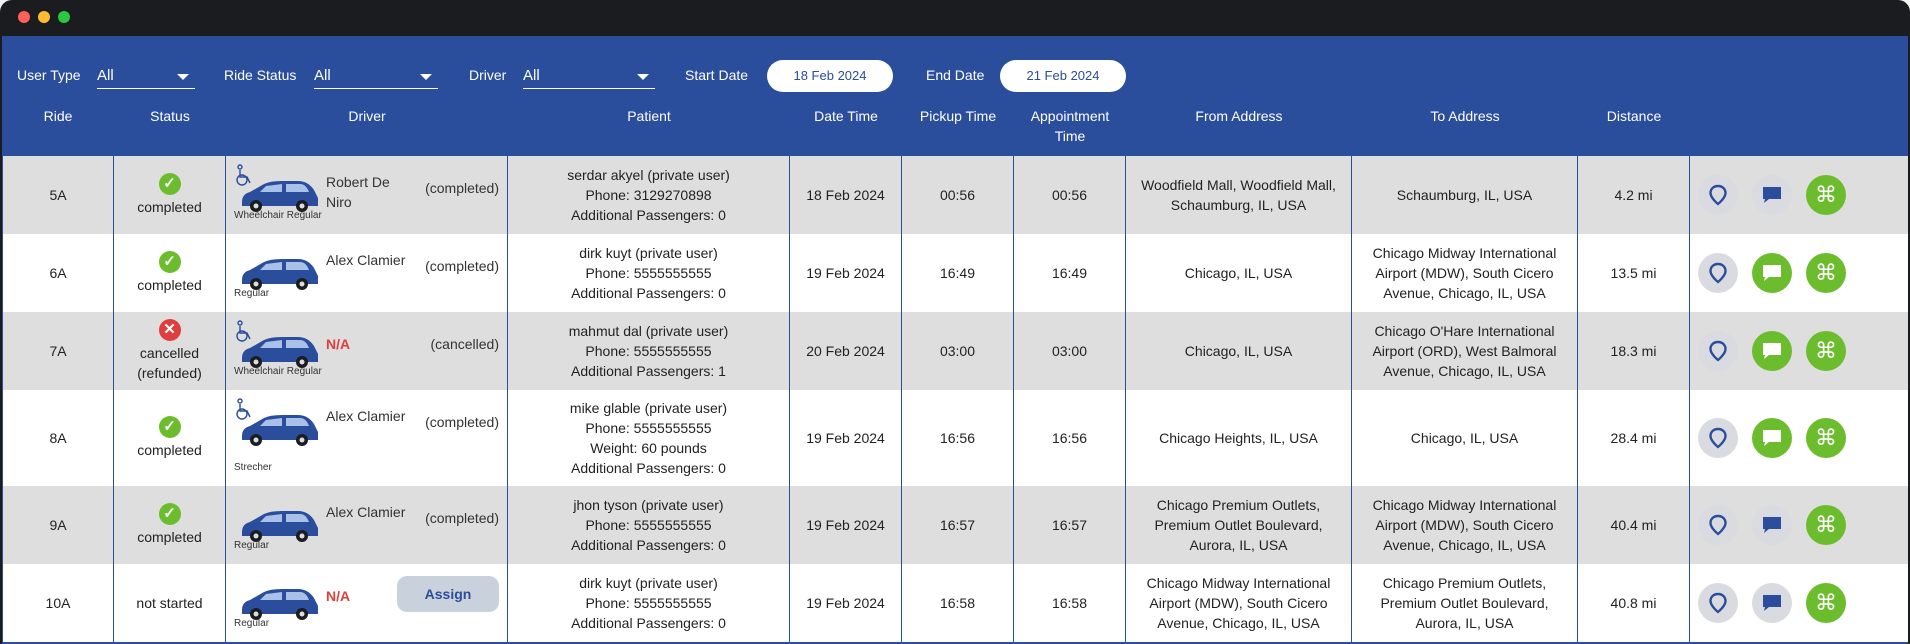 The height and width of the screenshot is (644, 1910). Describe the element at coordinates (64, 17) in the screenshot. I see `maximize-window-button` at that location.